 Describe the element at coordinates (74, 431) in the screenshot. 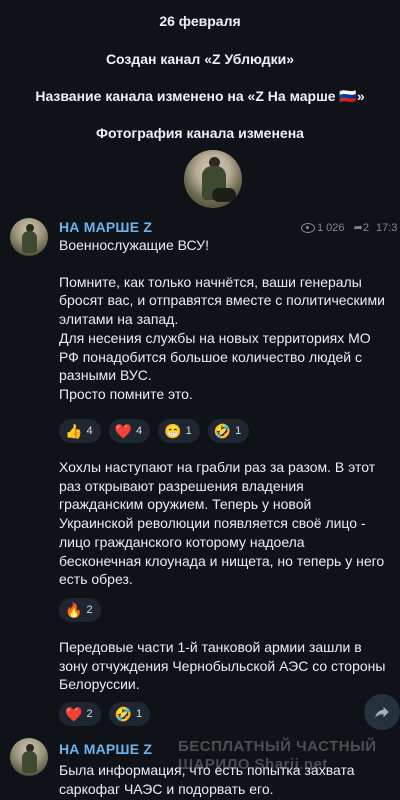

I see `thumbs-up-icon: 👍` at that location.